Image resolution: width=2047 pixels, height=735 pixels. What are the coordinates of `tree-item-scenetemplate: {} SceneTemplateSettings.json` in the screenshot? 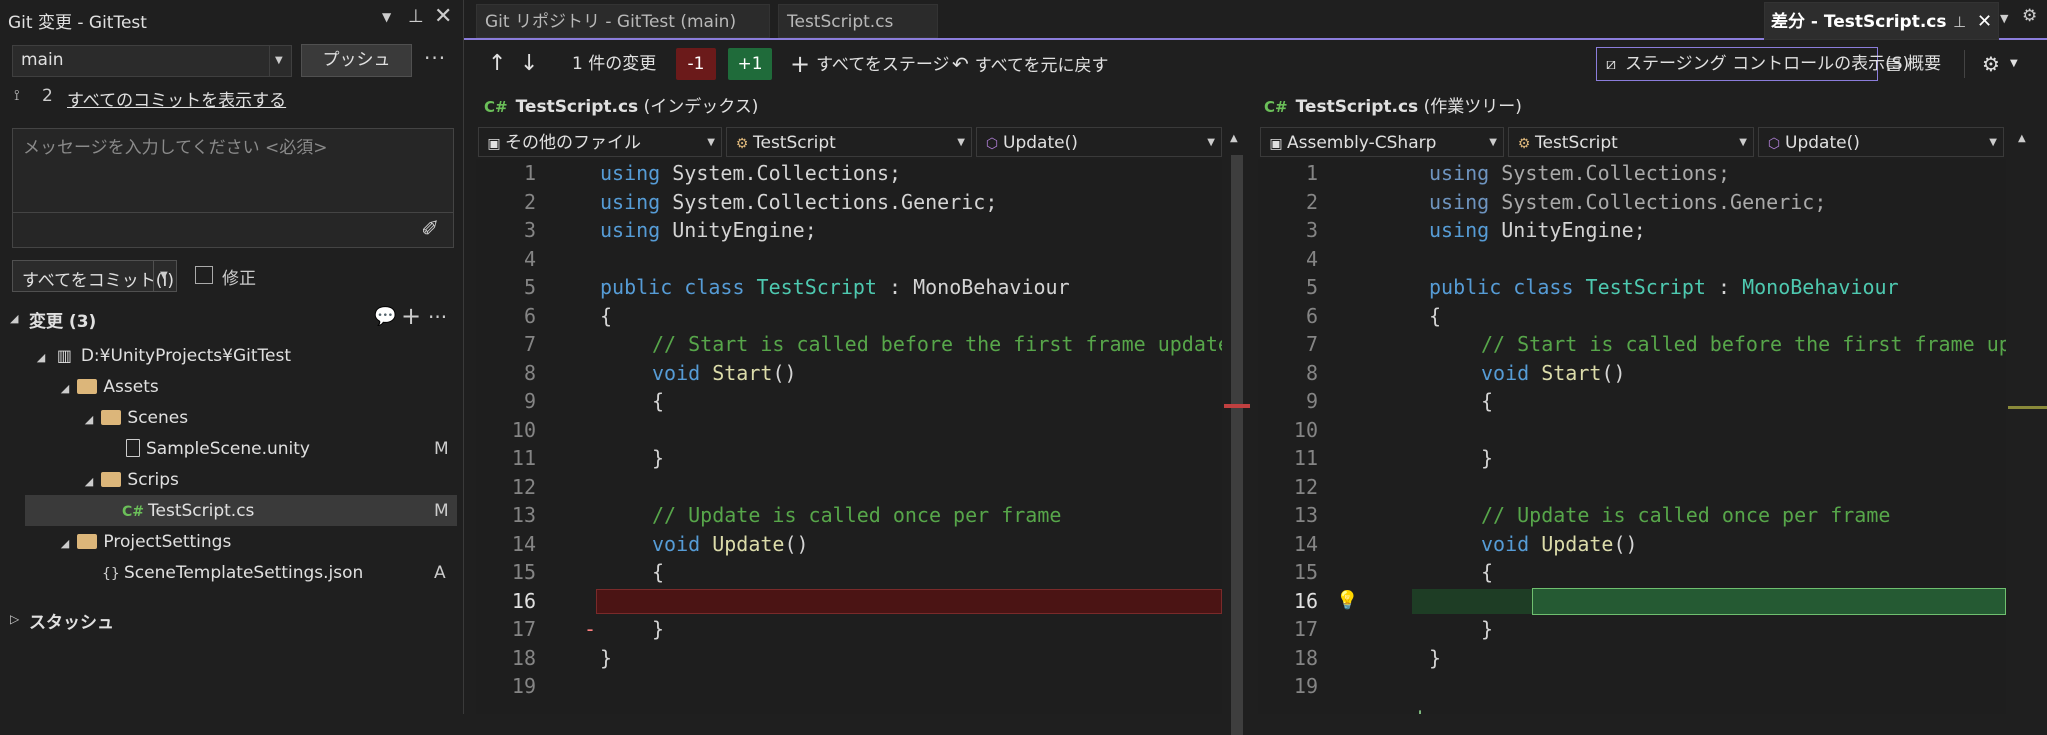 It's located at (232, 573).